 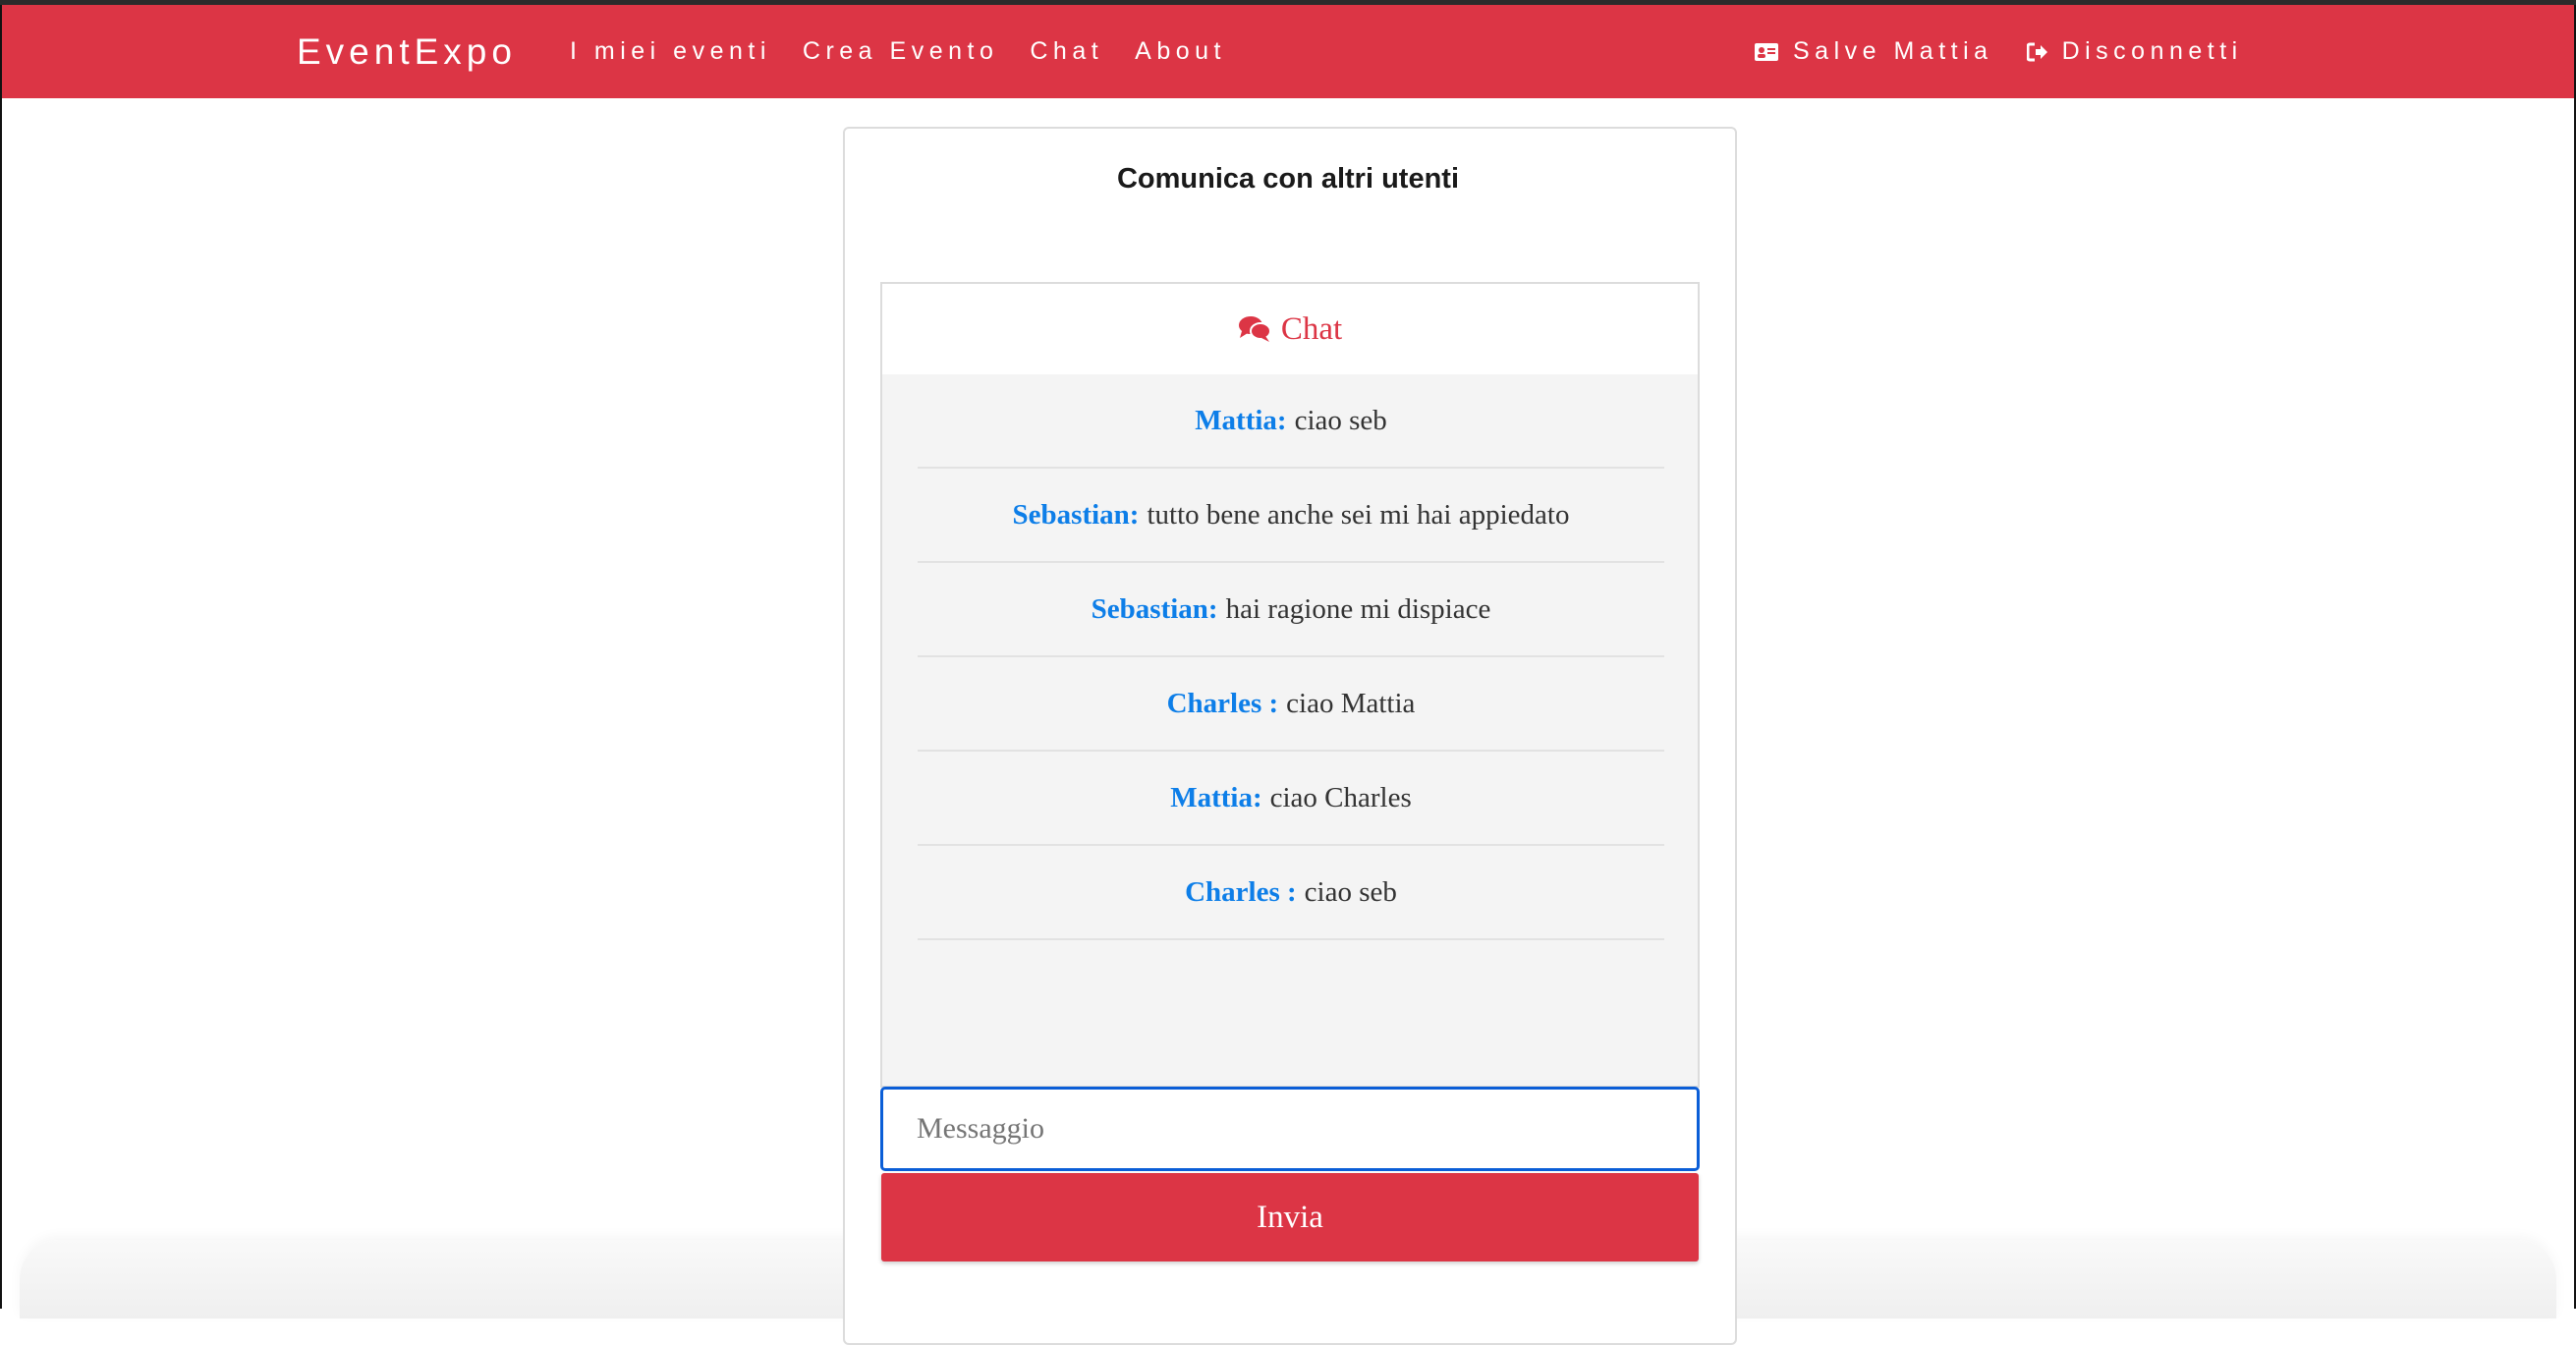 I want to click on message-text: hai ragione mi dispiace, so click(x=1358, y=608).